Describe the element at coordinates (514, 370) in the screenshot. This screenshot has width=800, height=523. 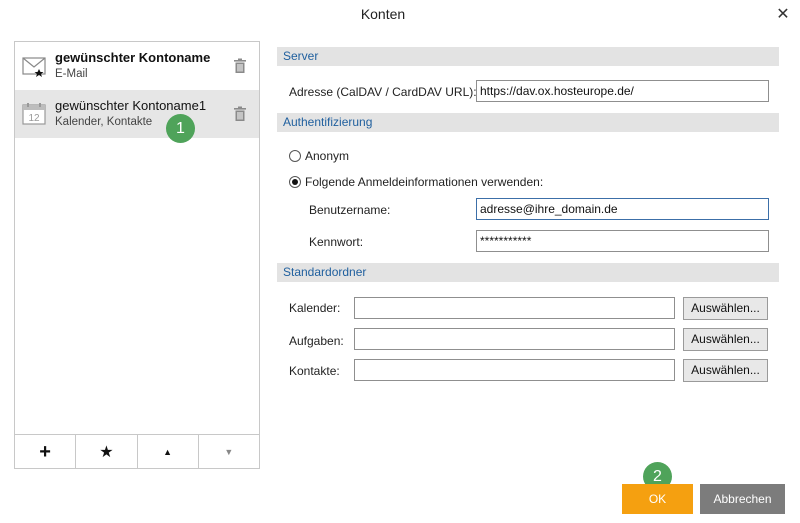
I see `contacts-folder-field` at that location.